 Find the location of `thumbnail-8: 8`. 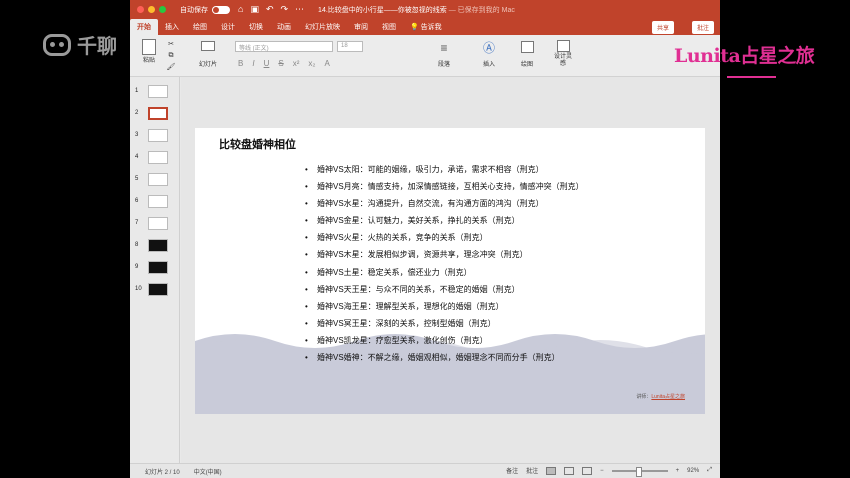

thumbnail-8: 8 is located at coordinates (155, 247).